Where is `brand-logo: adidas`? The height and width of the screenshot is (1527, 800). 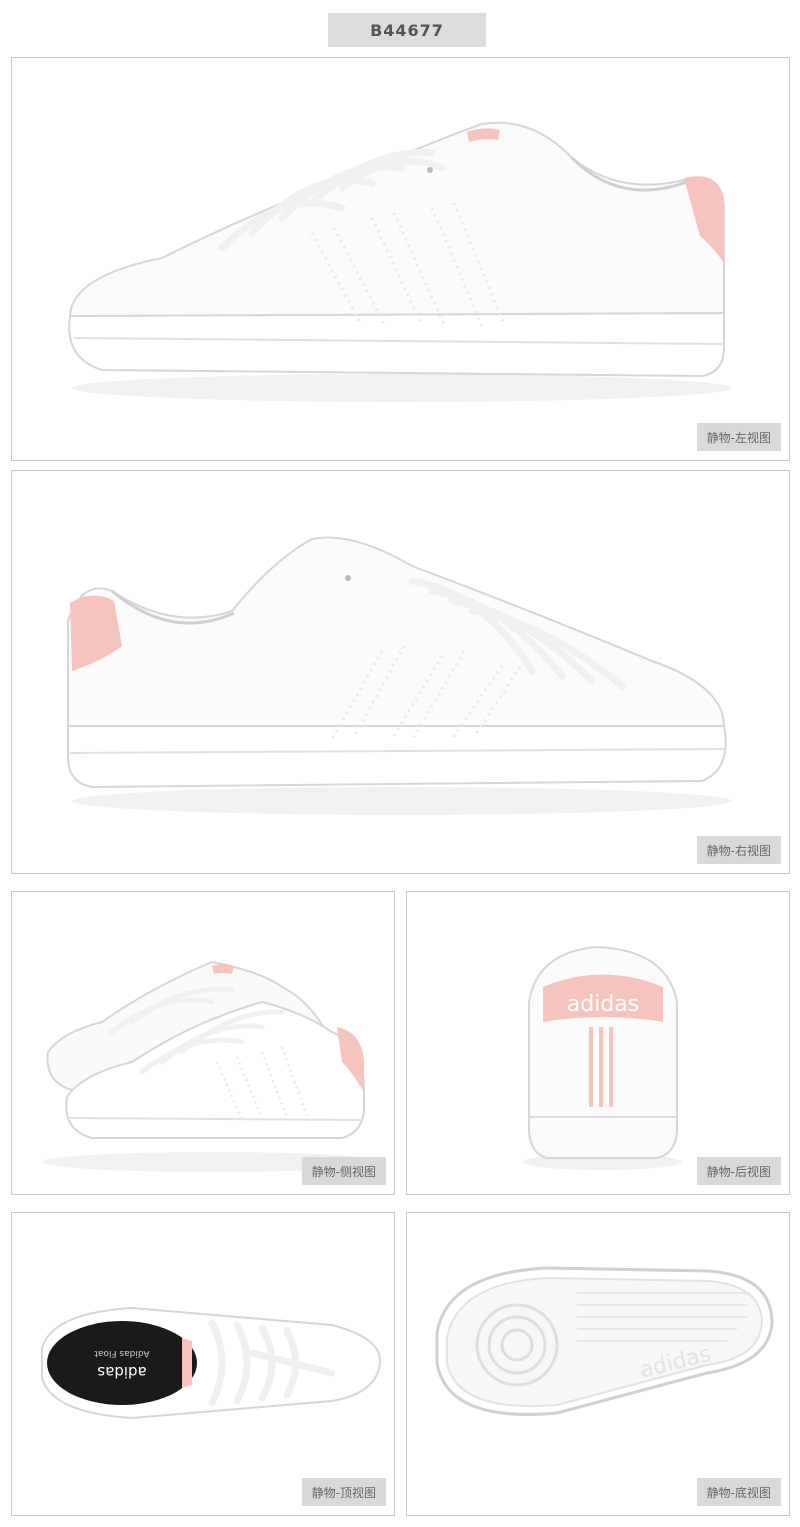 brand-logo: adidas is located at coordinates (603, 1004).